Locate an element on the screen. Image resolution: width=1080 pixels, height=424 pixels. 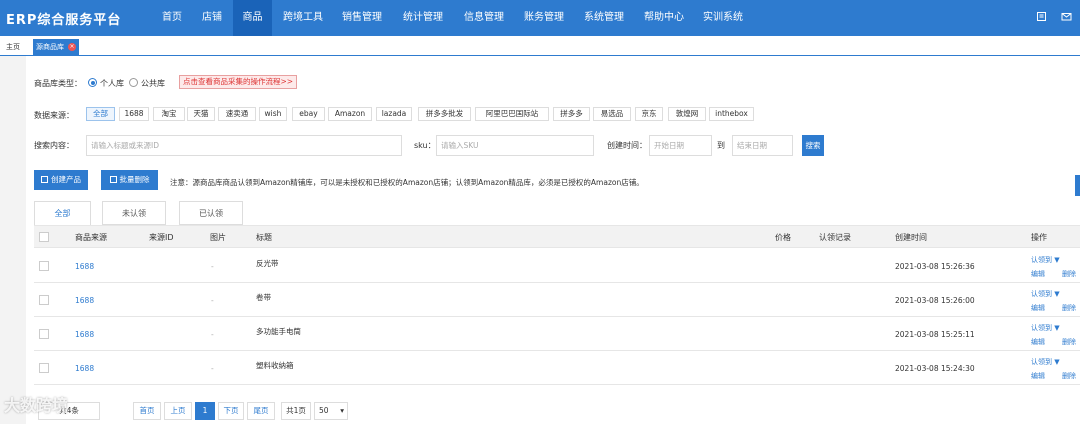
mail-icon is located at coordinates (1066, 16).